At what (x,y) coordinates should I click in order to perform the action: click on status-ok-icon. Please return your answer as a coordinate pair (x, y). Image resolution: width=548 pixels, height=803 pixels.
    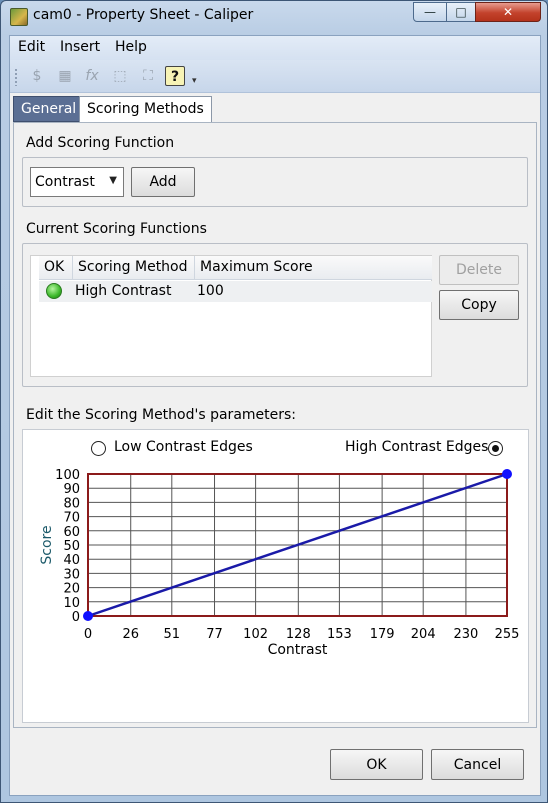
    Looking at the image, I should click on (54, 291).